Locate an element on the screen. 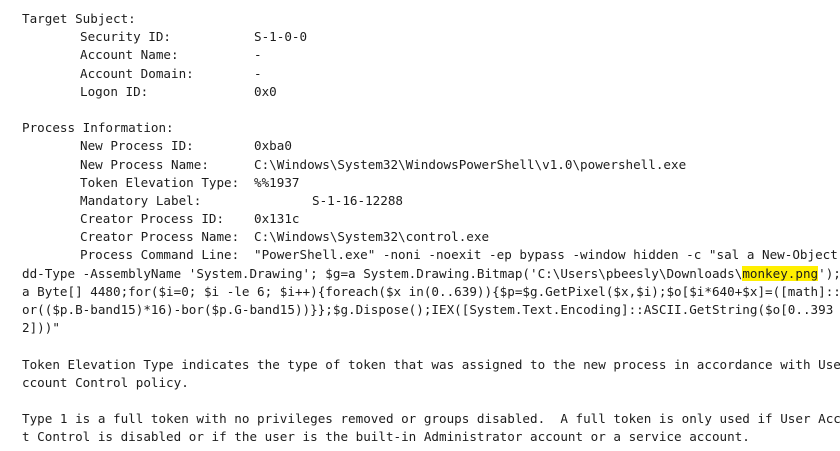  field-label: Account Name: is located at coordinates (129, 55).